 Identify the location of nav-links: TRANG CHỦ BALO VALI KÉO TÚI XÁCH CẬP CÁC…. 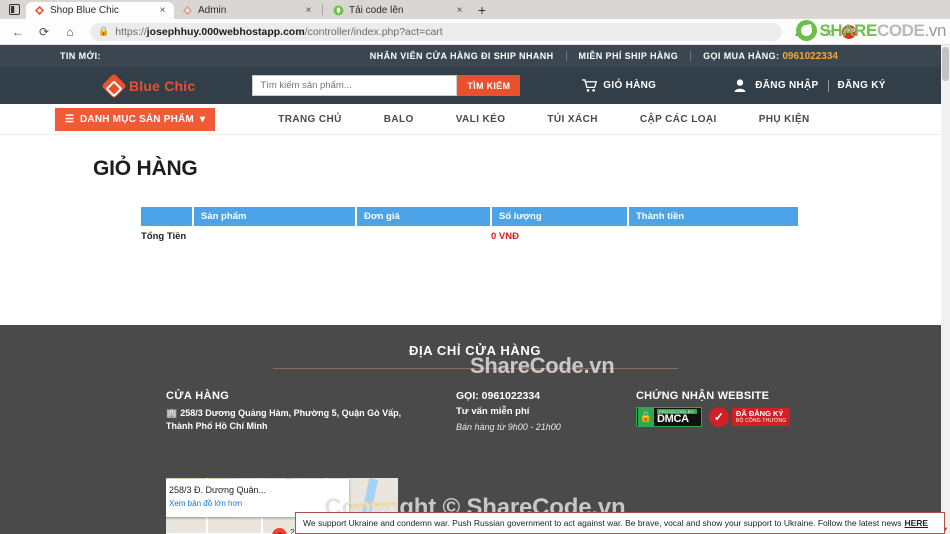
(543, 119).